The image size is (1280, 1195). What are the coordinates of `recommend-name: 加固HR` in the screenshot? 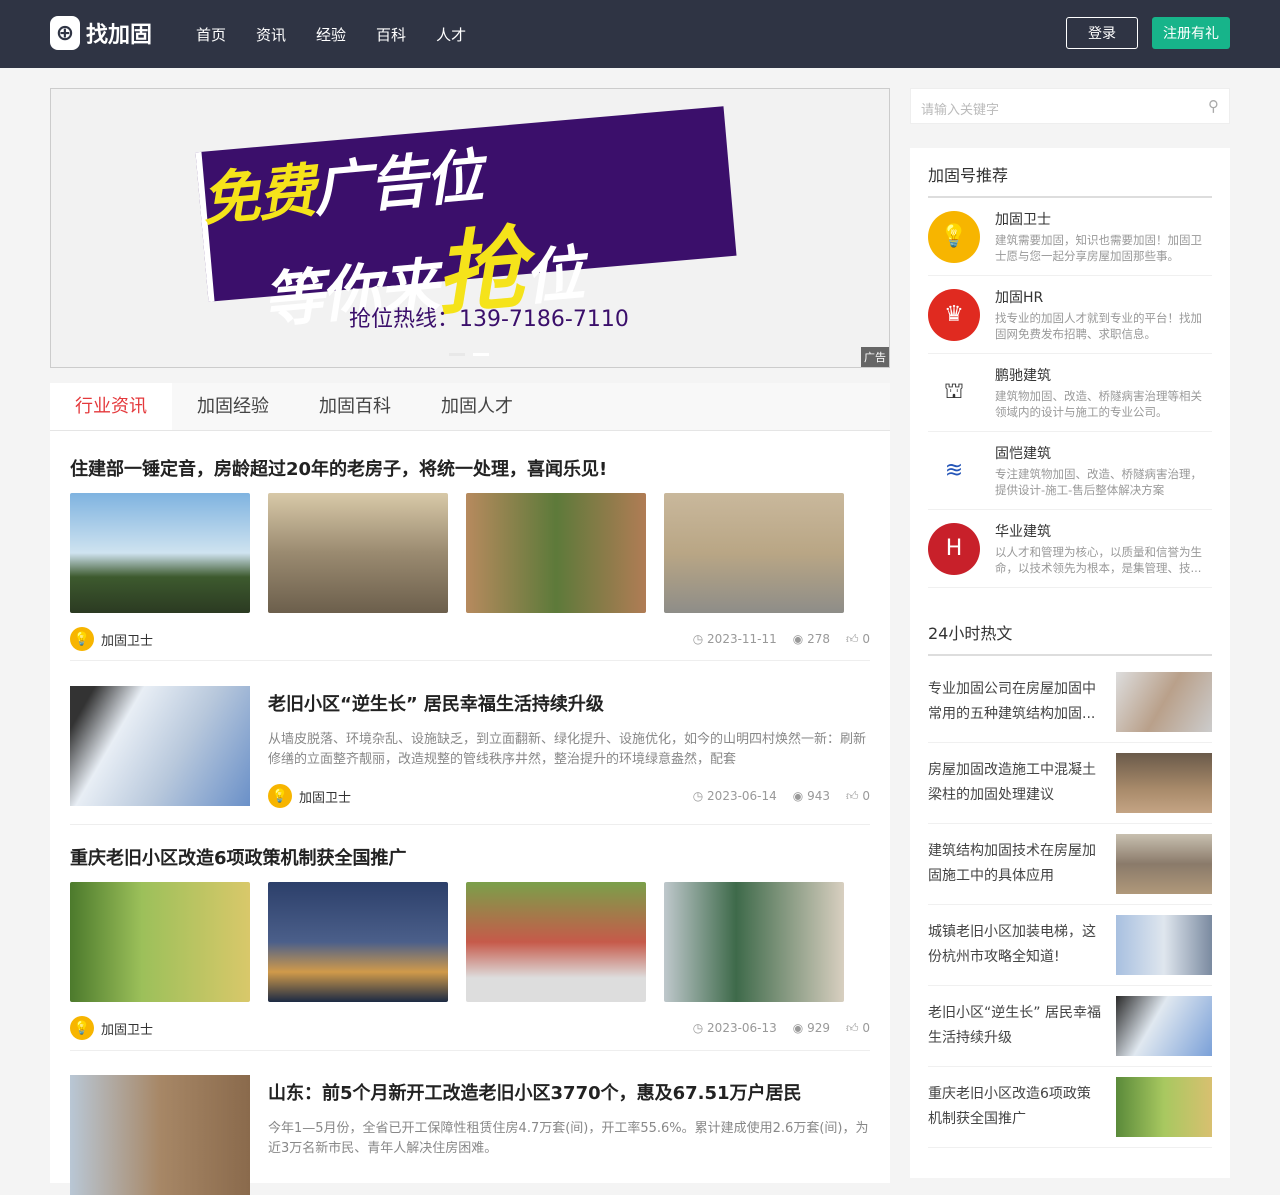 It's located at (1103, 297).